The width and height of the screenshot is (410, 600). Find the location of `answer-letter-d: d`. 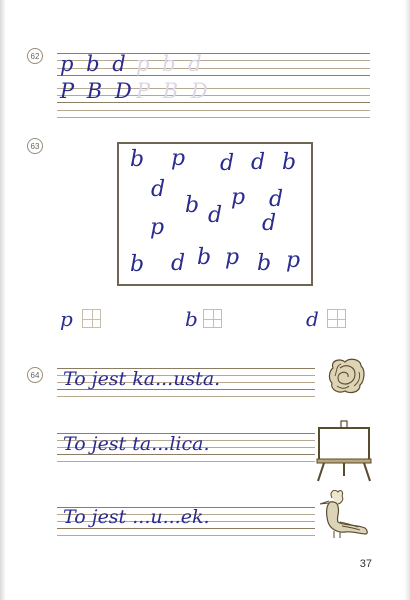

answer-letter-d: d is located at coordinates (312, 319).